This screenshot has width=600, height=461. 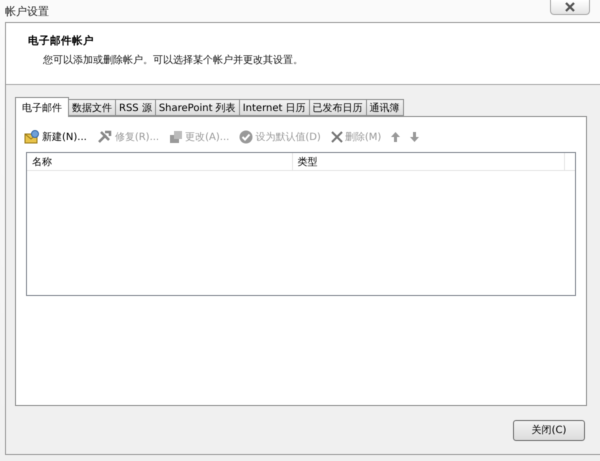 I want to click on tab: SharePoint 列表, so click(x=198, y=107).